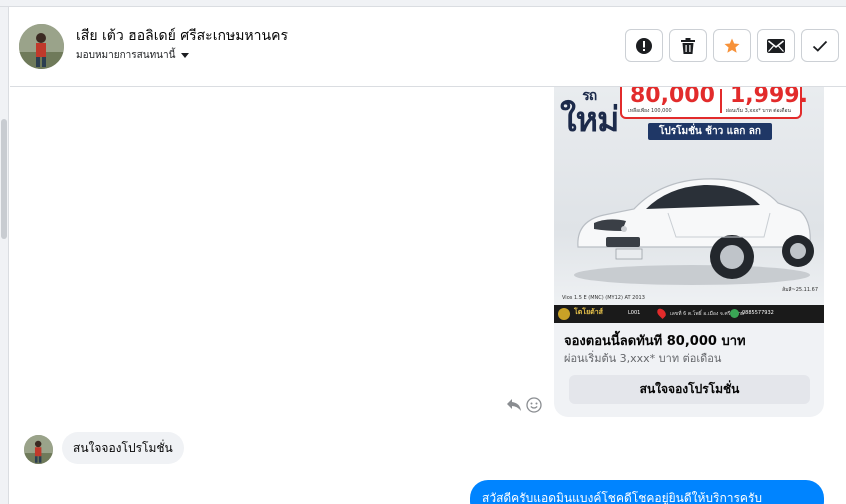 Image resolution: width=846 pixels, height=504 pixels. I want to click on scrollbar-thumb, so click(4, 179).